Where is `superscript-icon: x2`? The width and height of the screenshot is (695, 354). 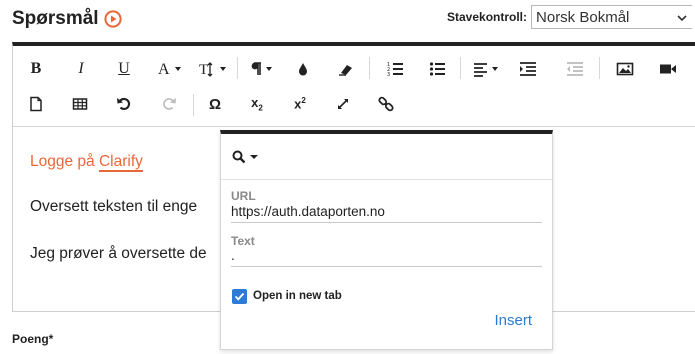 superscript-icon: x2 is located at coordinates (300, 103).